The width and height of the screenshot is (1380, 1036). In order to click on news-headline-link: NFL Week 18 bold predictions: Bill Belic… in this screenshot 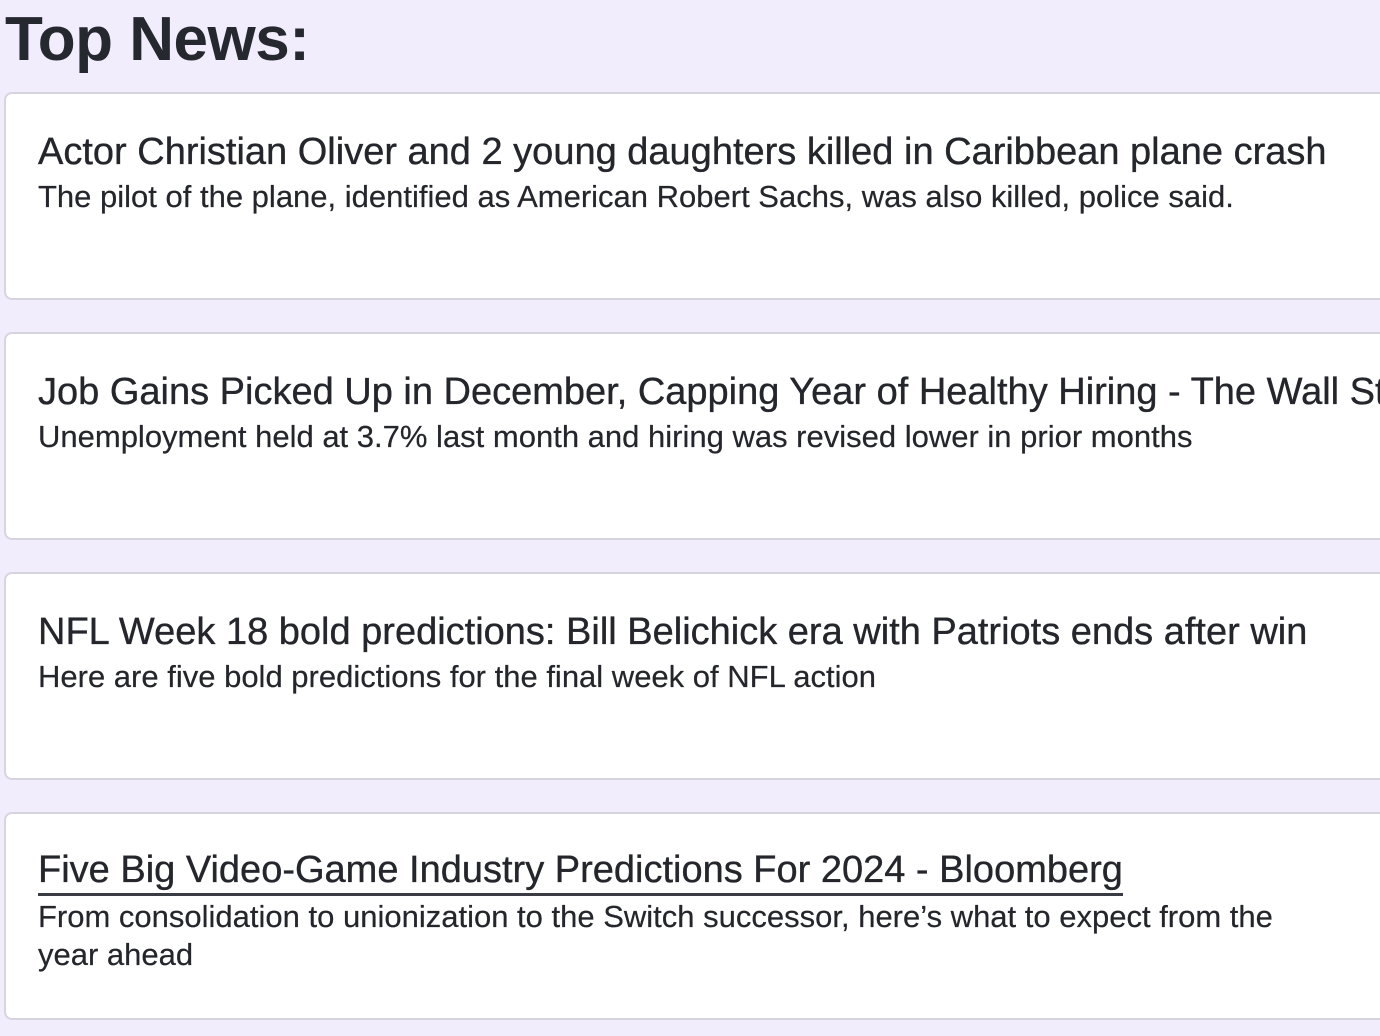, I will do `click(709, 632)`.